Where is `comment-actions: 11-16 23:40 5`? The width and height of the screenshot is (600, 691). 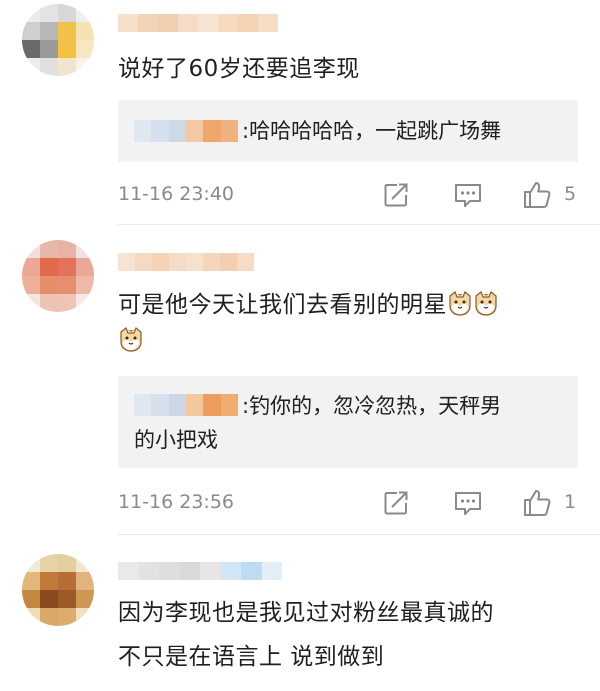 comment-actions: 11-16 23:40 5 is located at coordinates (349, 195).